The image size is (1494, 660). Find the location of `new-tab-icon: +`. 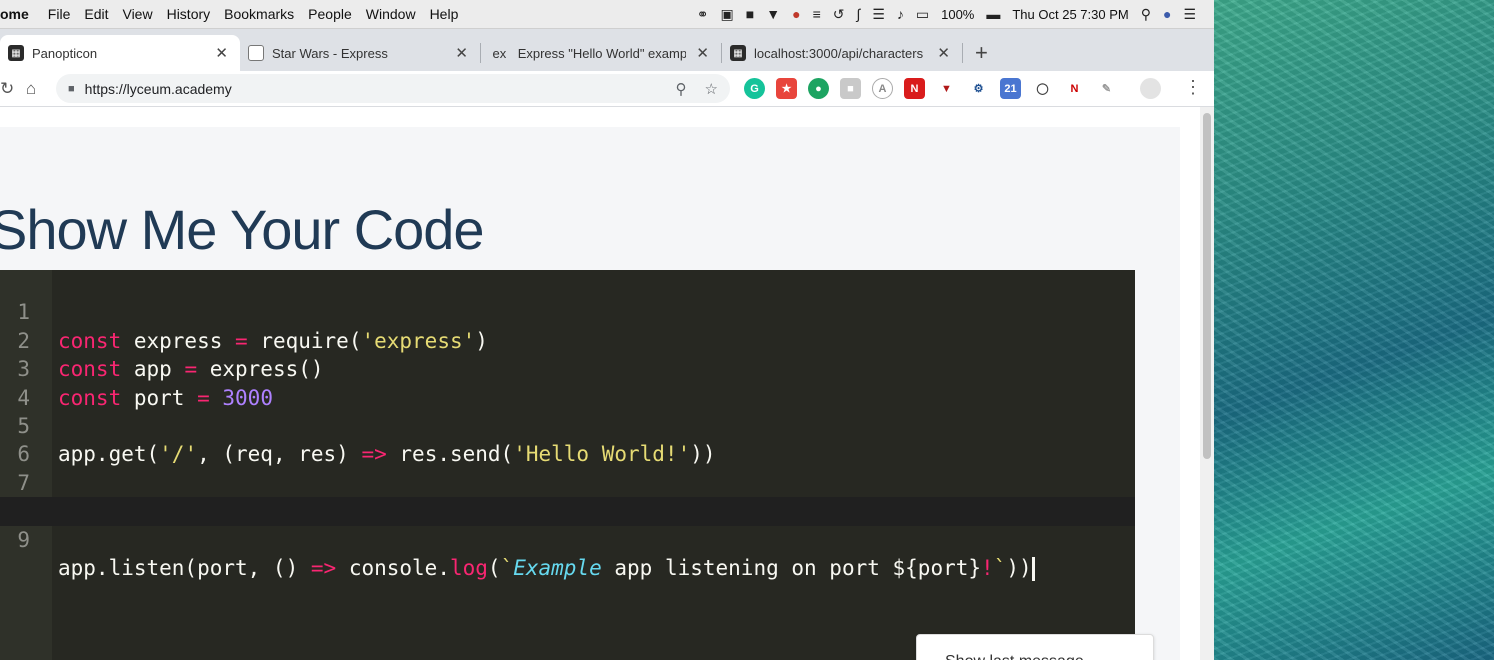

new-tab-icon: + is located at coordinates (981, 53).